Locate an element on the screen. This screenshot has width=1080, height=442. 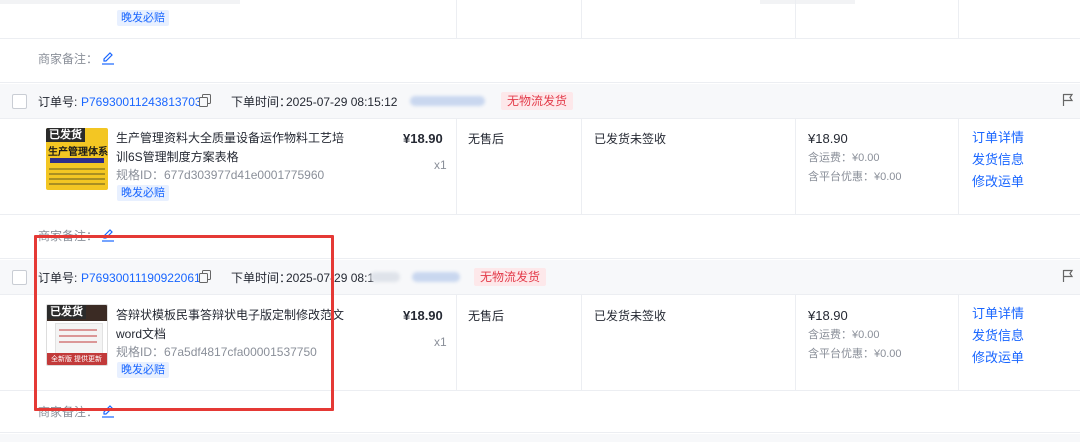
next-order-header is located at coordinates (540, 438).